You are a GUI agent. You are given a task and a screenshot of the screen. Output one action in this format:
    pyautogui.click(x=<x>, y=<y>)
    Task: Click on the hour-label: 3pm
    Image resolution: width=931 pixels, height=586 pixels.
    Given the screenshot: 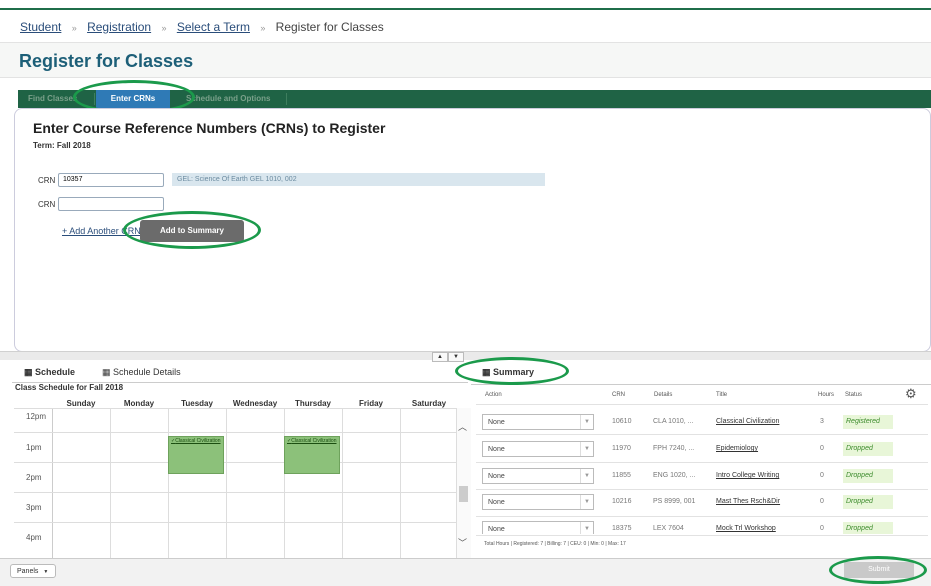 What is the action you would take?
    pyautogui.click(x=34, y=507)
    